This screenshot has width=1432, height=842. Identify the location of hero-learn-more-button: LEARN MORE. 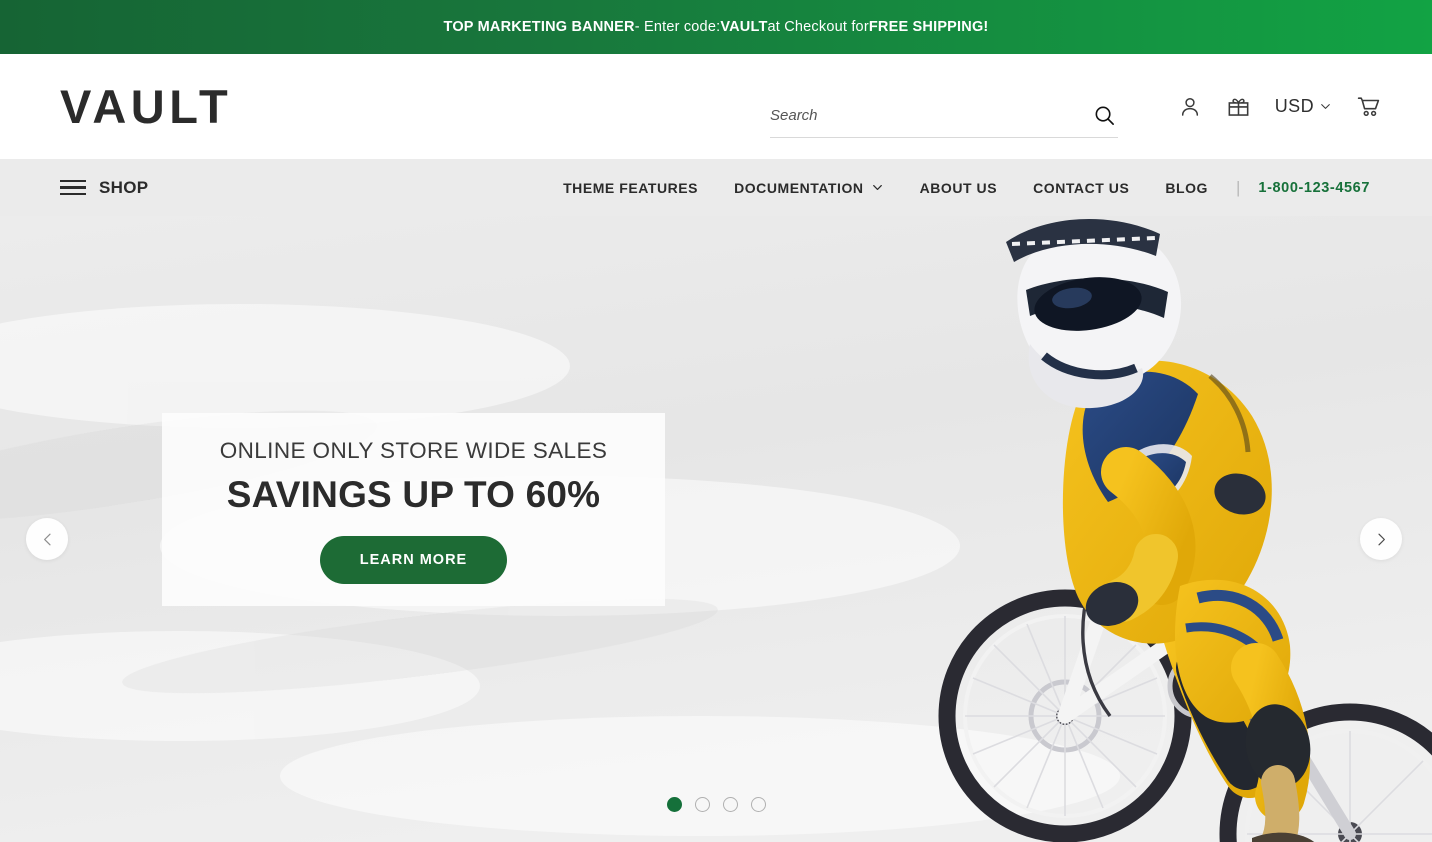
(413, 560).